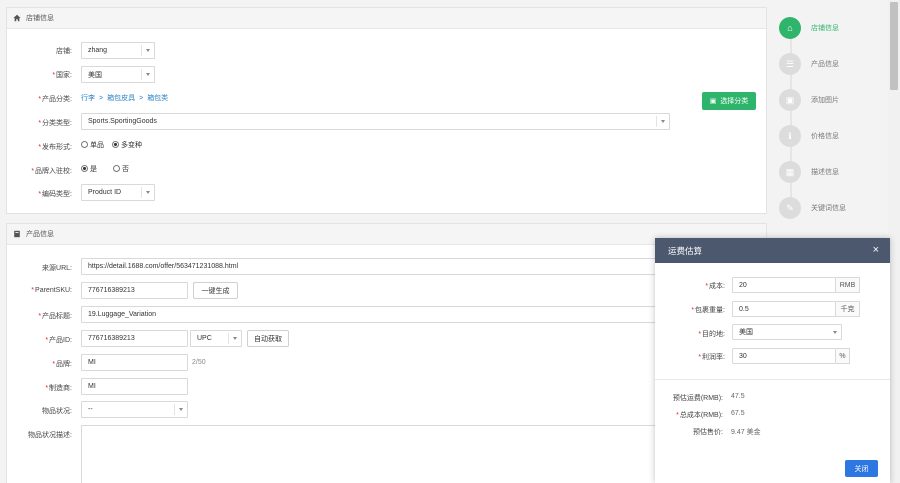  I want to click on product-panel-title: 产品信息, so click(40, 234).